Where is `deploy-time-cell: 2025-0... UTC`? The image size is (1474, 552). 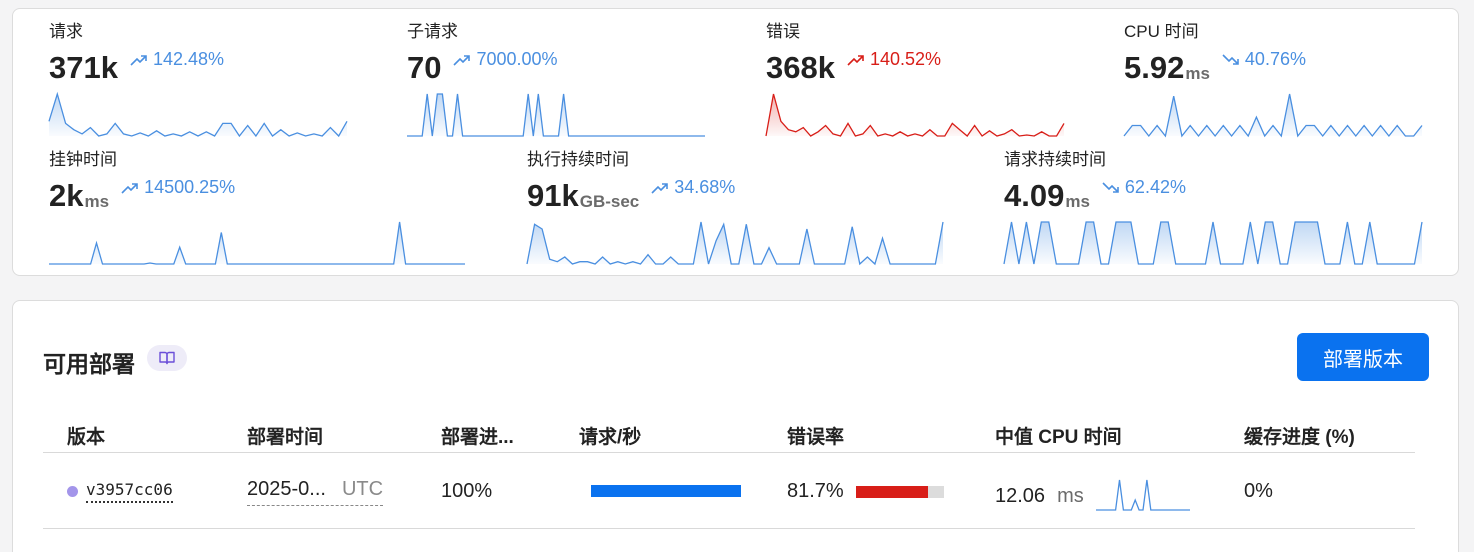 deploy-time-cell: 2025-0... UTC is located at coordinates (315, 492).